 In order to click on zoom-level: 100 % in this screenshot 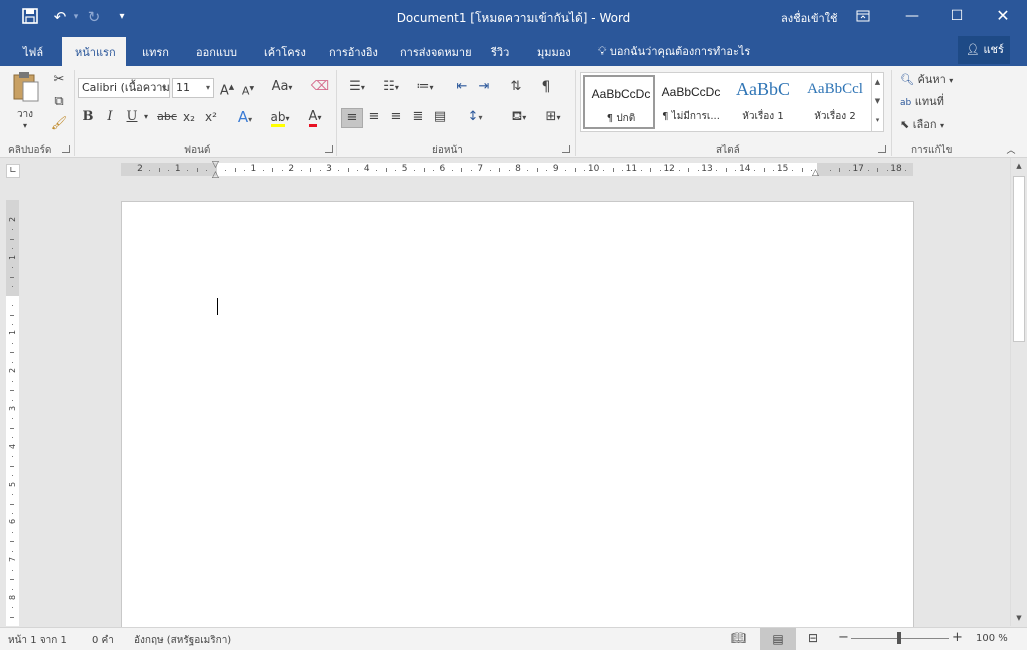, I will do `click(992, 638)`.